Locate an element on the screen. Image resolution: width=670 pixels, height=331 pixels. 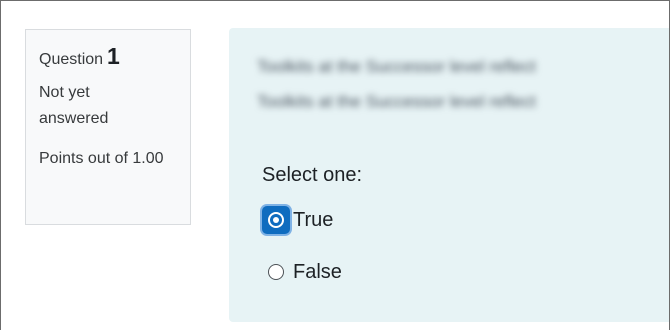
question-text-line-1: Toolkits at the Successor level reflect is located at coordinates (396, 66).